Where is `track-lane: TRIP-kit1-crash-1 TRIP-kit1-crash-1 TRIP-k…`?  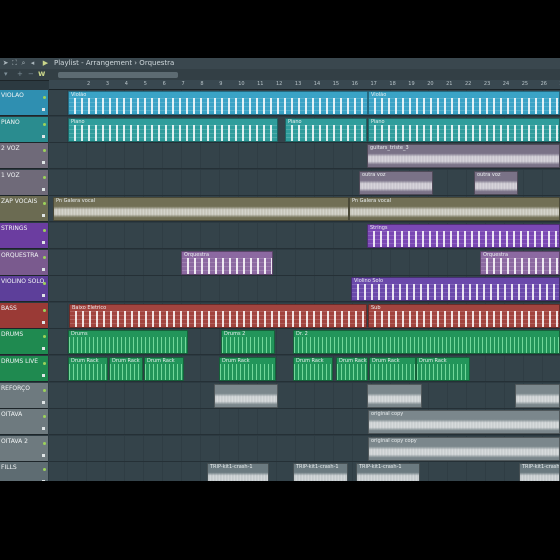 track-lane: TRIP-kit1-crash-1 TRIP-kit1-crash-1 TRIP-k… is located at coordinates (304, 471).